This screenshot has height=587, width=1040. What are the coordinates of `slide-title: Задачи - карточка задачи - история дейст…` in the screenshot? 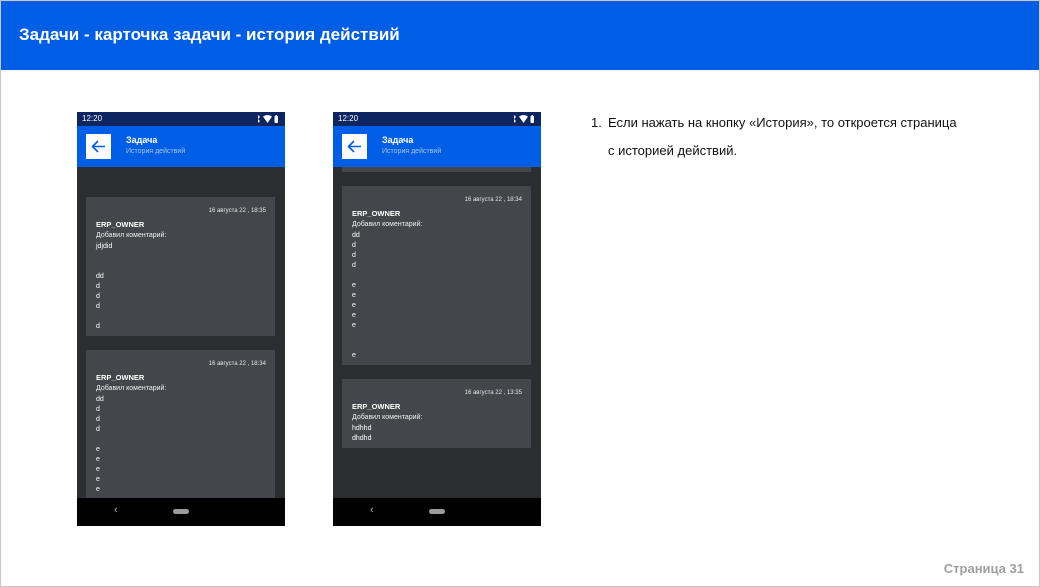 It's located at (209, 34).